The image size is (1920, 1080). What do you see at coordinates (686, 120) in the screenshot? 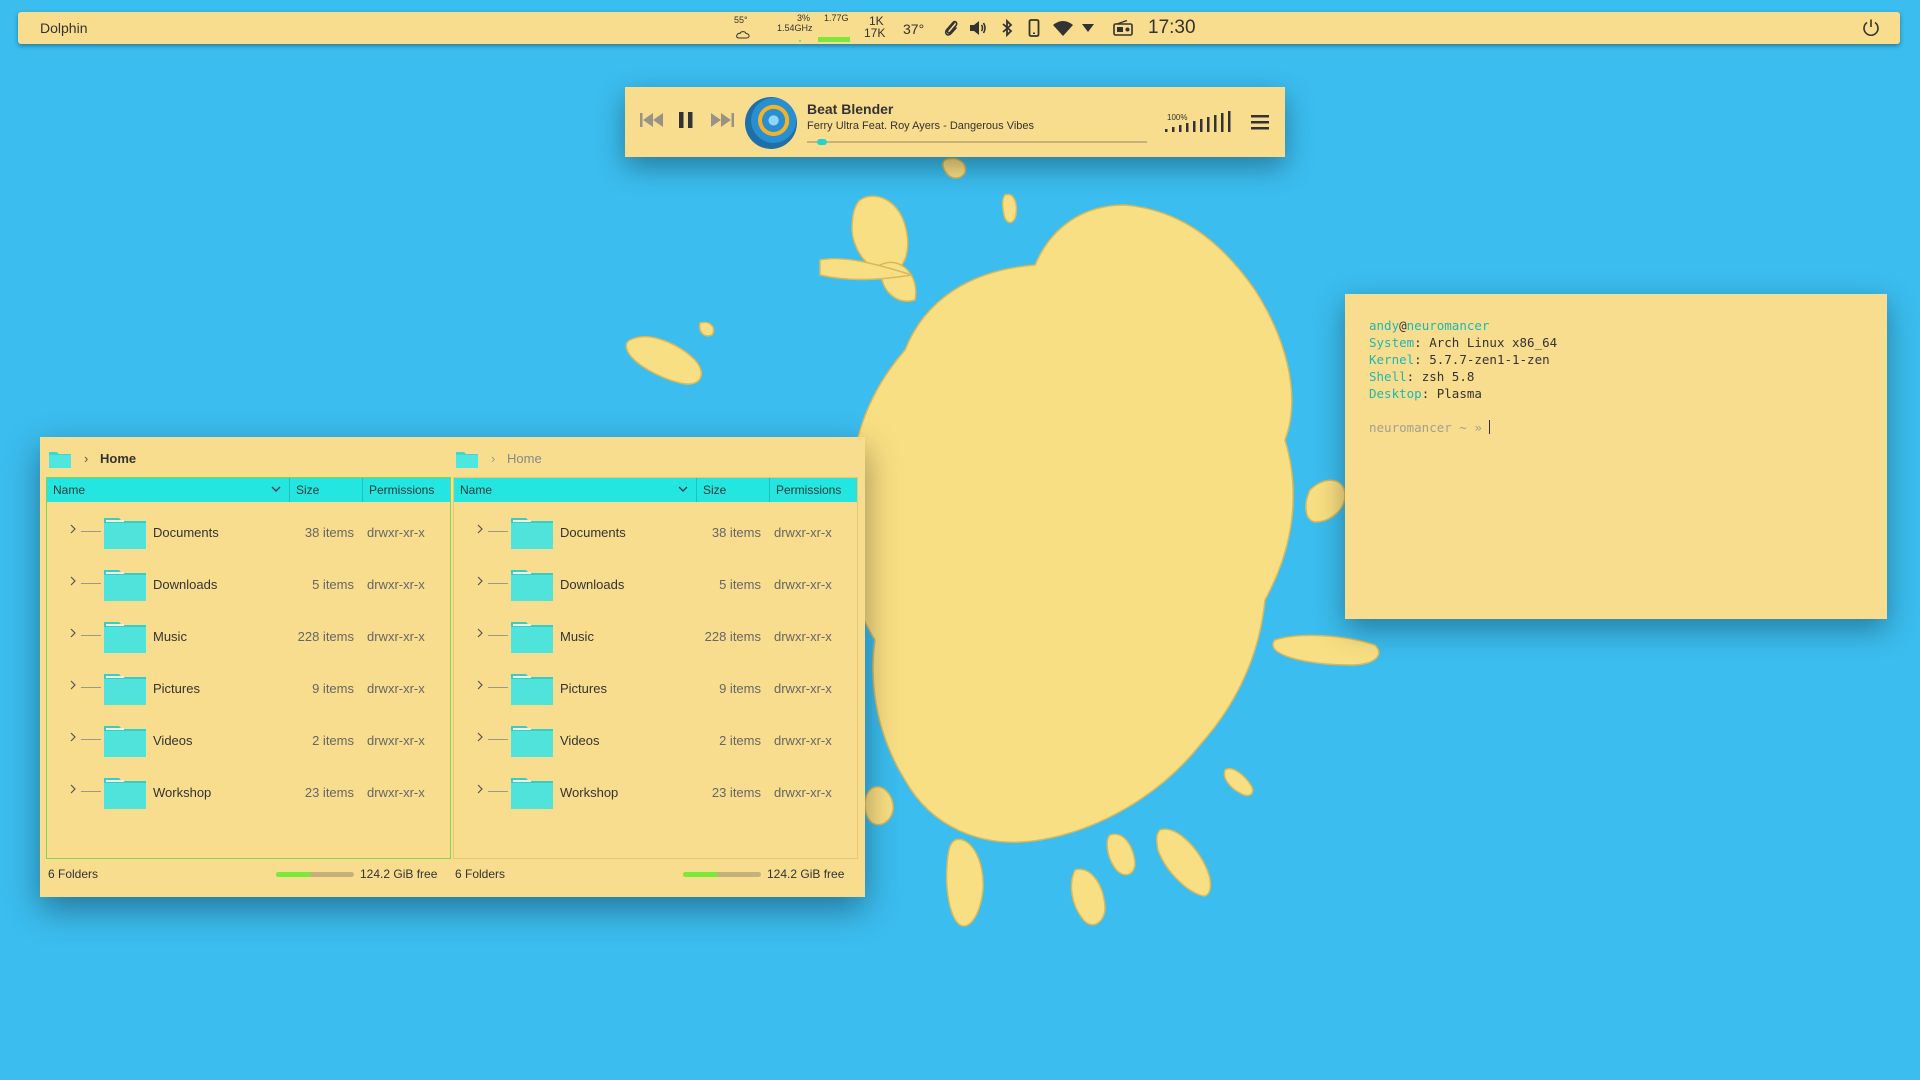
I see `pause-icon` at bounding box center [686, 120].